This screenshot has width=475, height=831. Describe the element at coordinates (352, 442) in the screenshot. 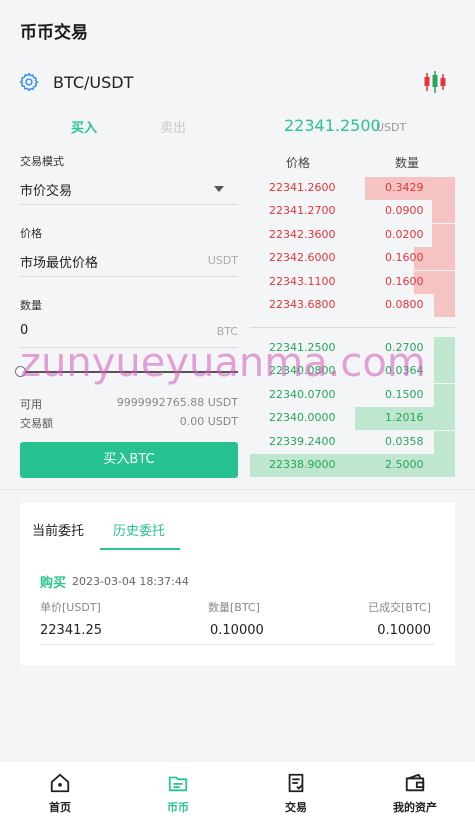

I see `bid-row: 22339.2400 0.0358` at that location.